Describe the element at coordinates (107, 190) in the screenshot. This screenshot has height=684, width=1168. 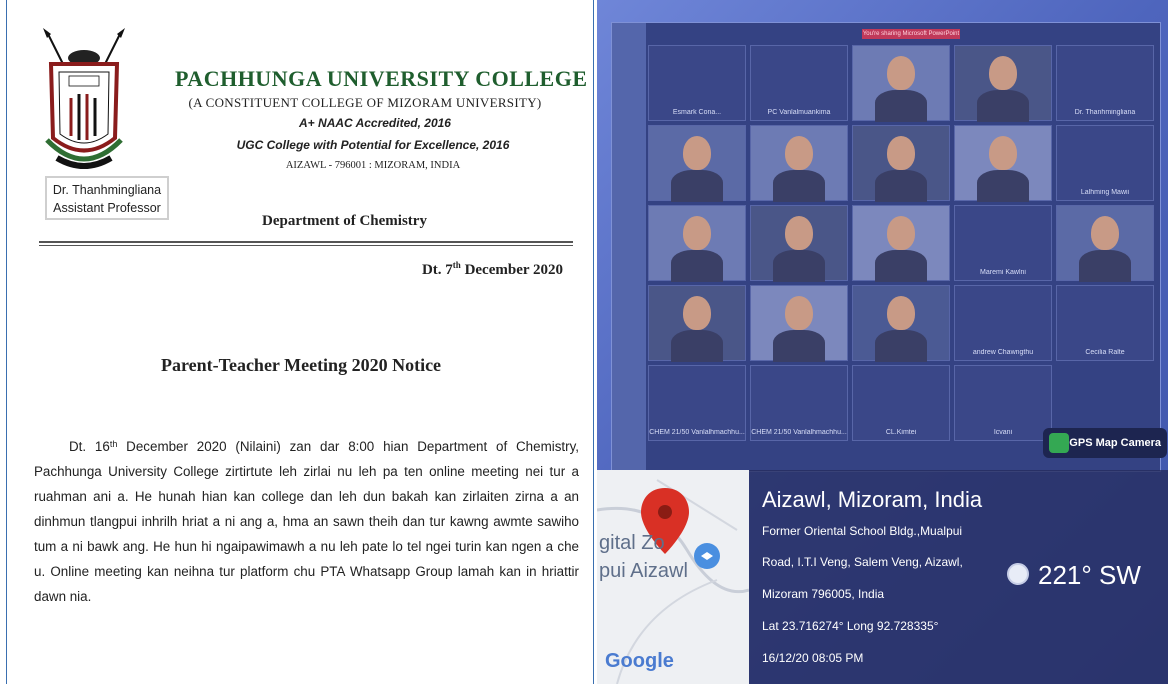
I see `signatory-name: Dr. Thanhmingliana` at that location.